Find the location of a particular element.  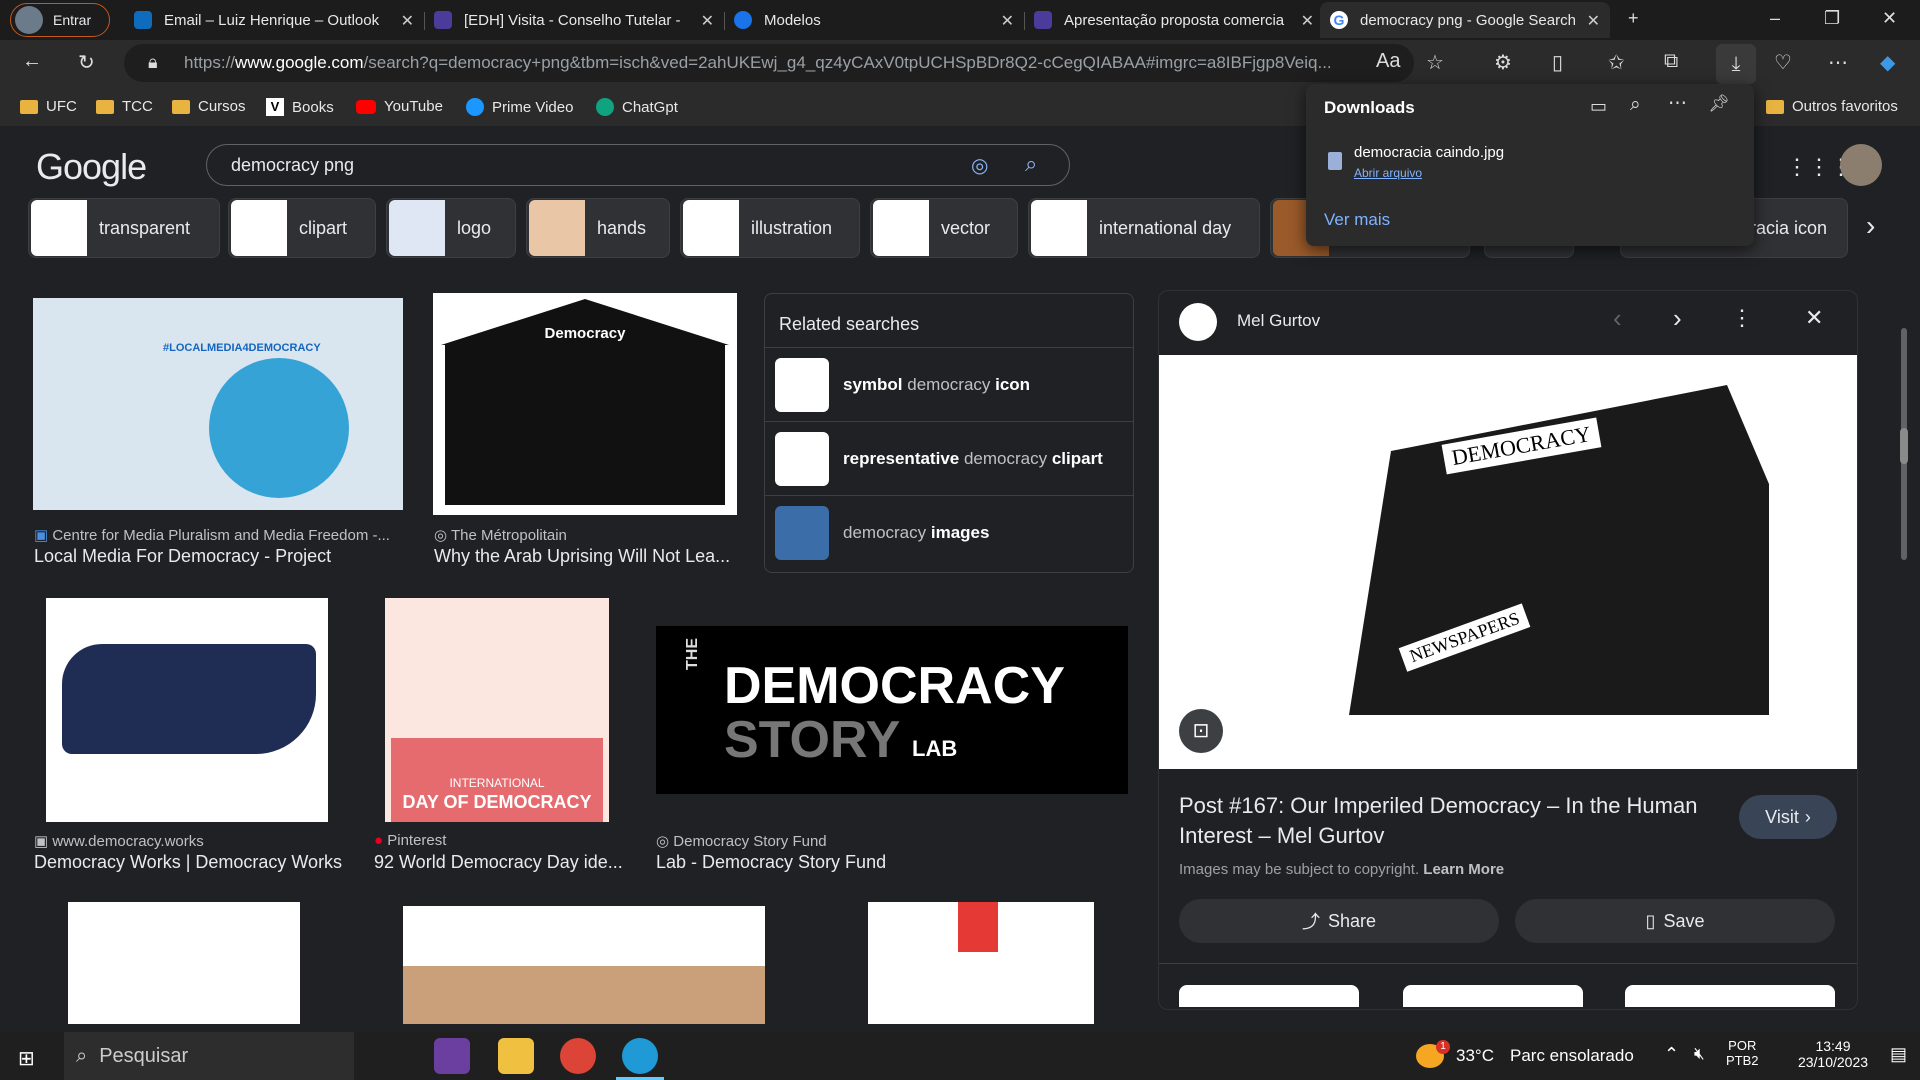

refresh-icon: ↻ is located at coordinates (86, 62).